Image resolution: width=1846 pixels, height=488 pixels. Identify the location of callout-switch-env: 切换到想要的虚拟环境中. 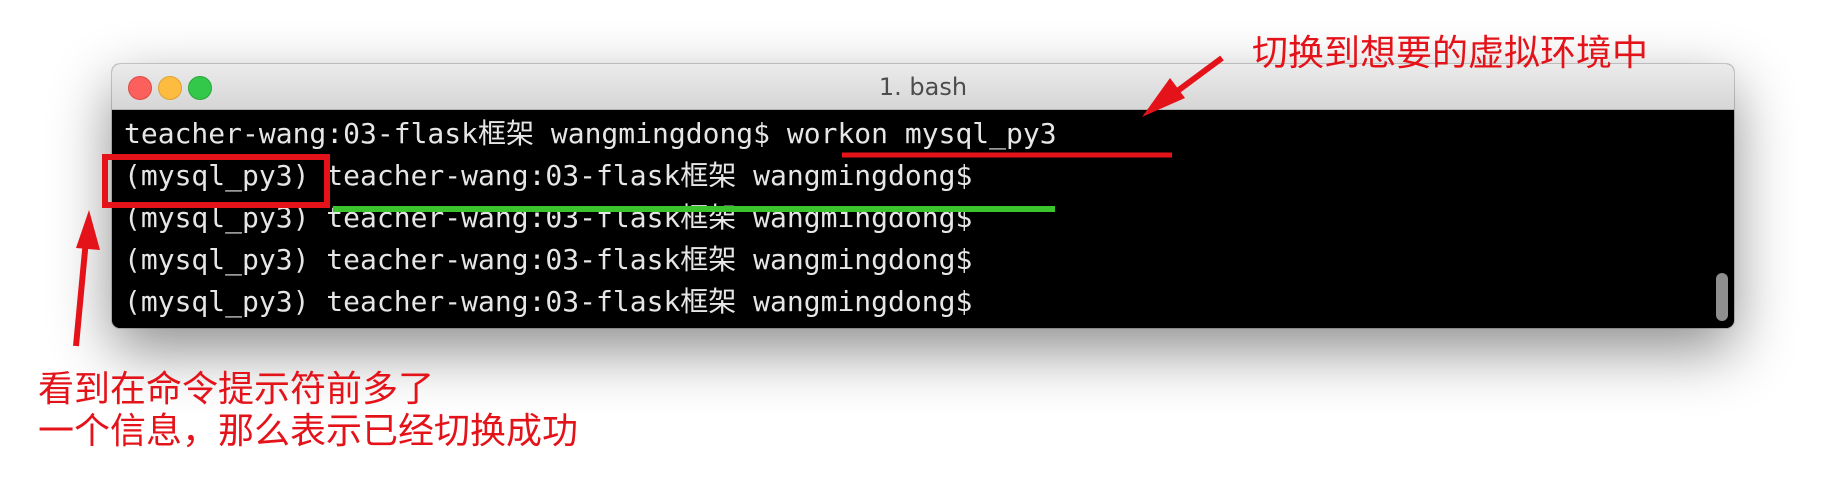
(1450, 53).